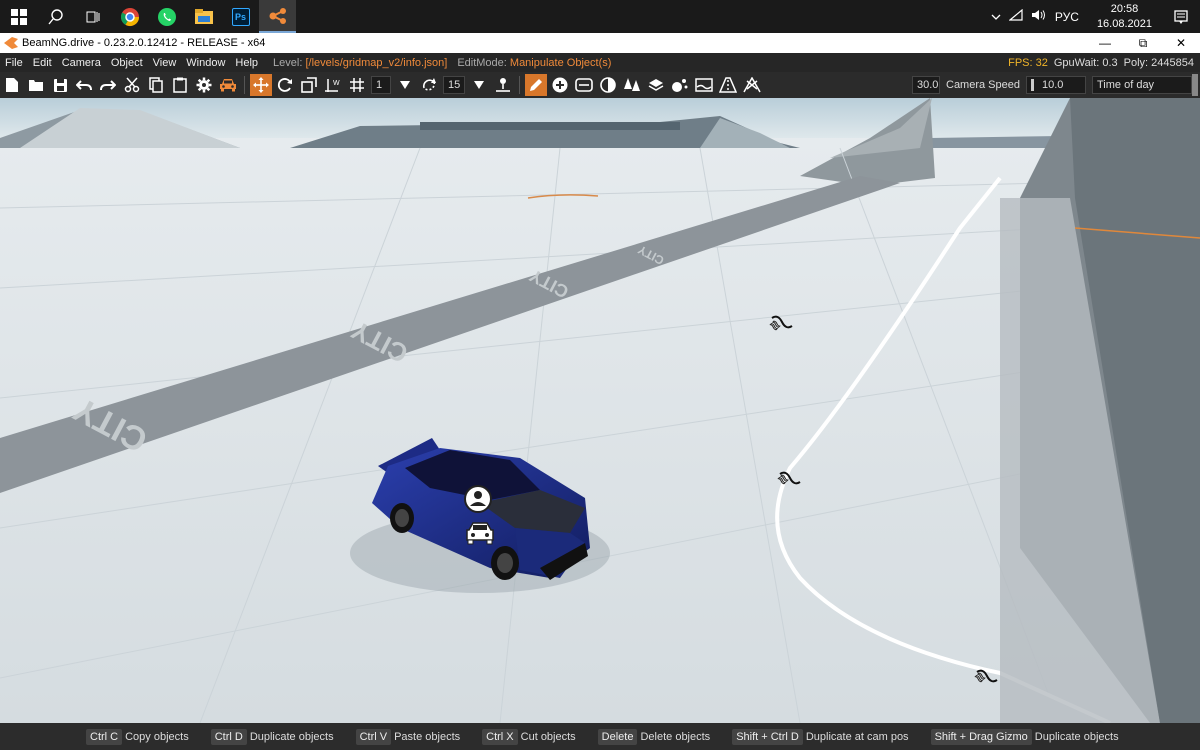  Describe the element at coordinates (926, 85) in the screenshot. I see `camera-fov-field: 30.0` at that location.